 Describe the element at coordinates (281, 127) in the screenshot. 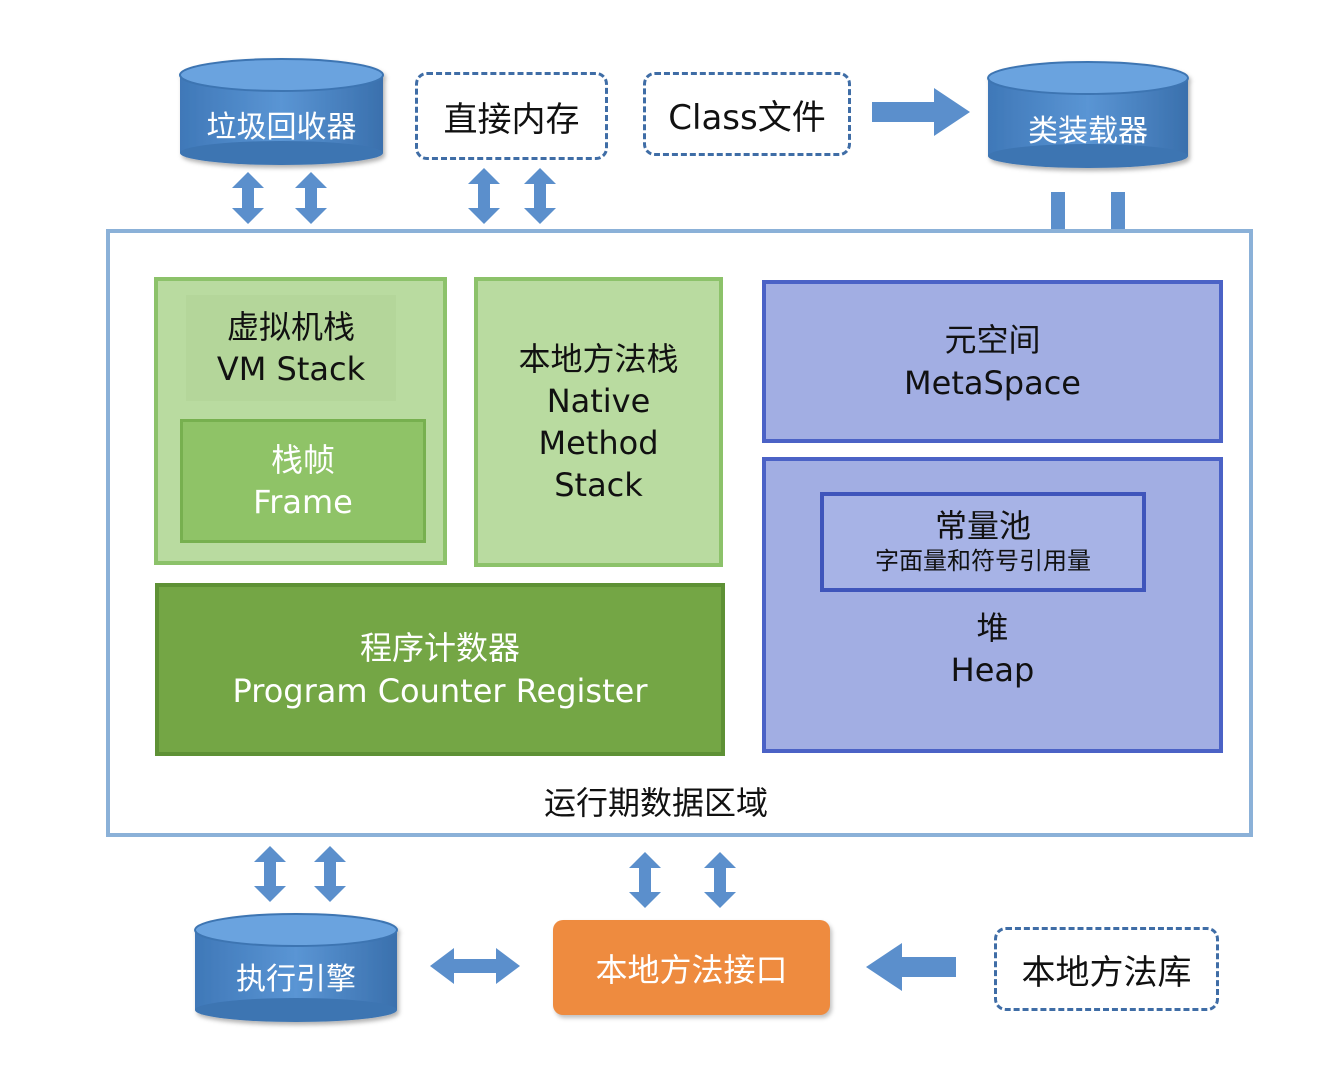

I see `garbage-collector-label: 垃圾回收器` at that location.